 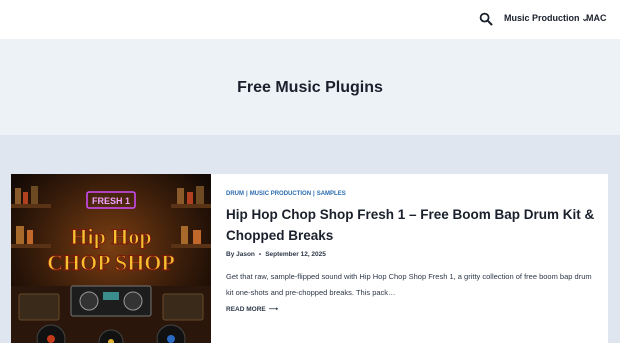 What do you see at coordinates (240, 254) in the screenshot?
I see `post-author: By Jason` at bounding box center [240, 254].